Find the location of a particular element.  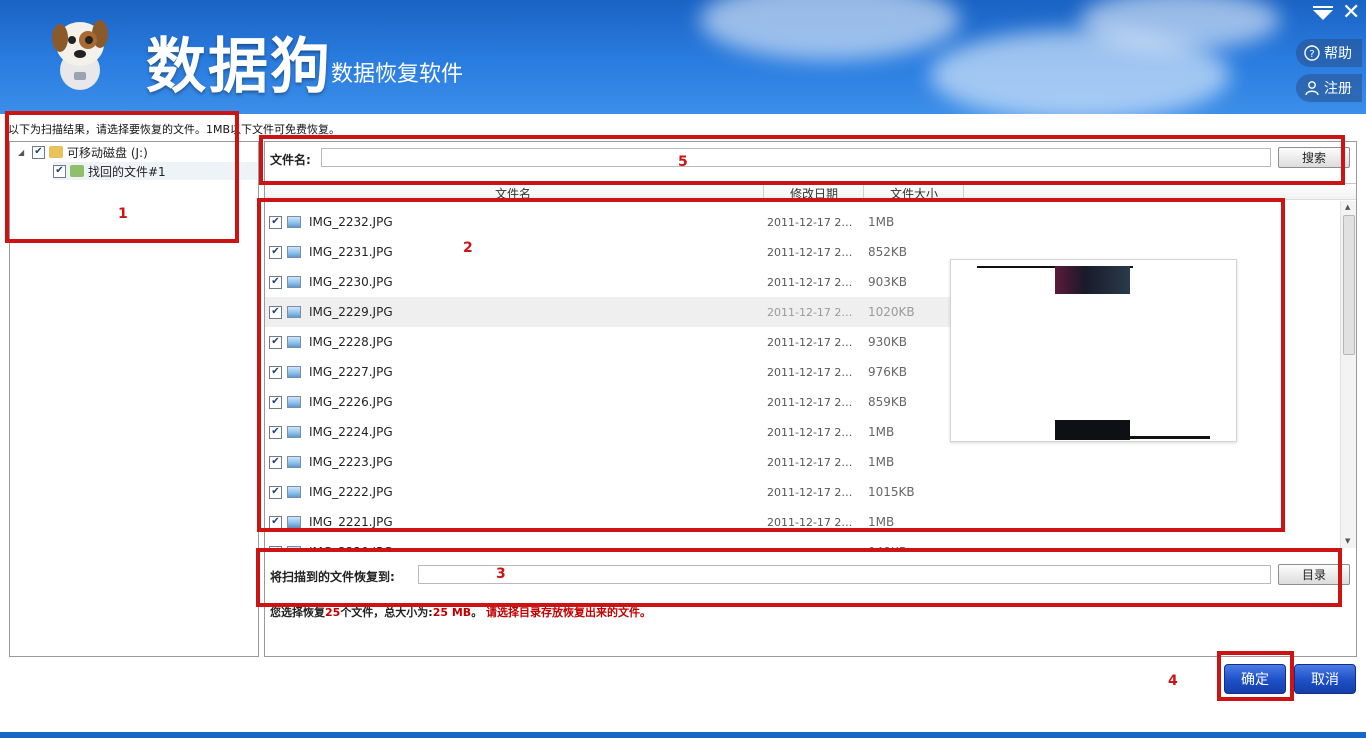

dog-logo-icon is located at coordinates (80, 55).